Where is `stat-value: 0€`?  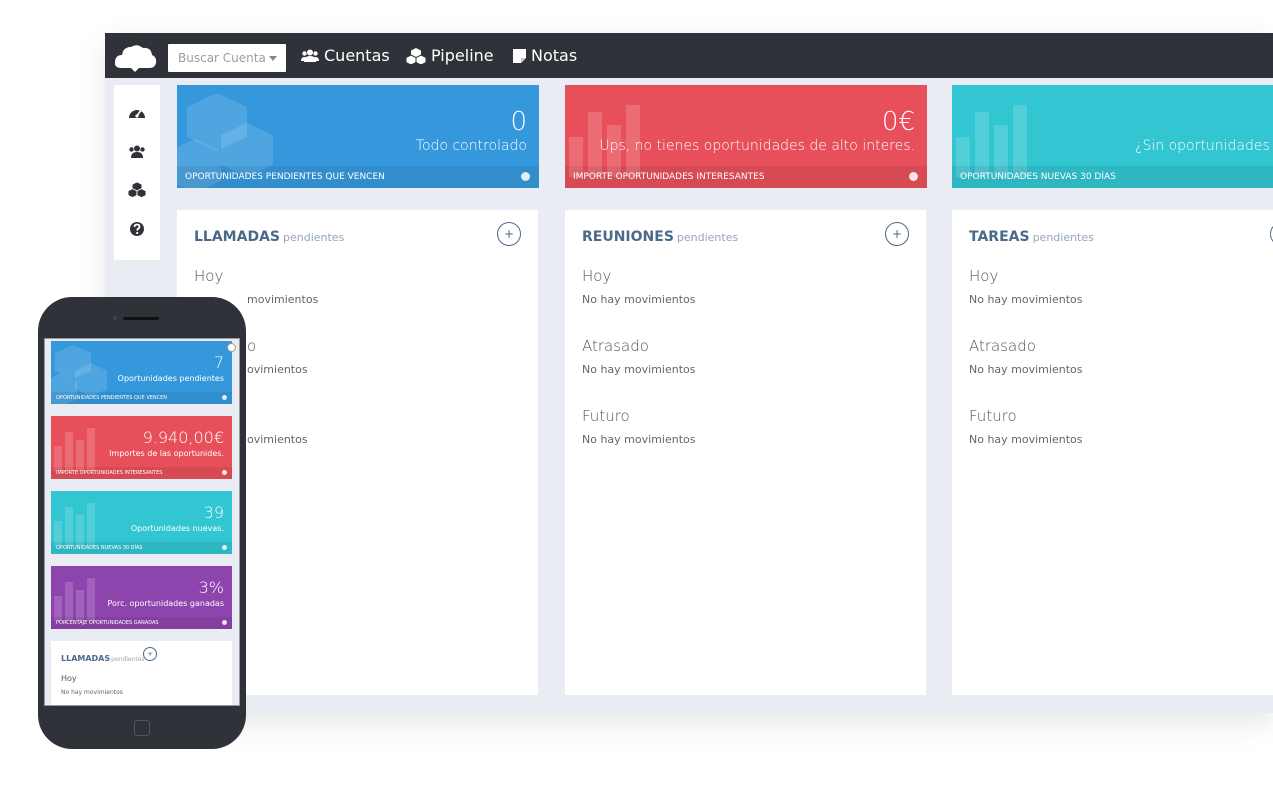
stat-value: 0€ is located at coordinates (898, 122).